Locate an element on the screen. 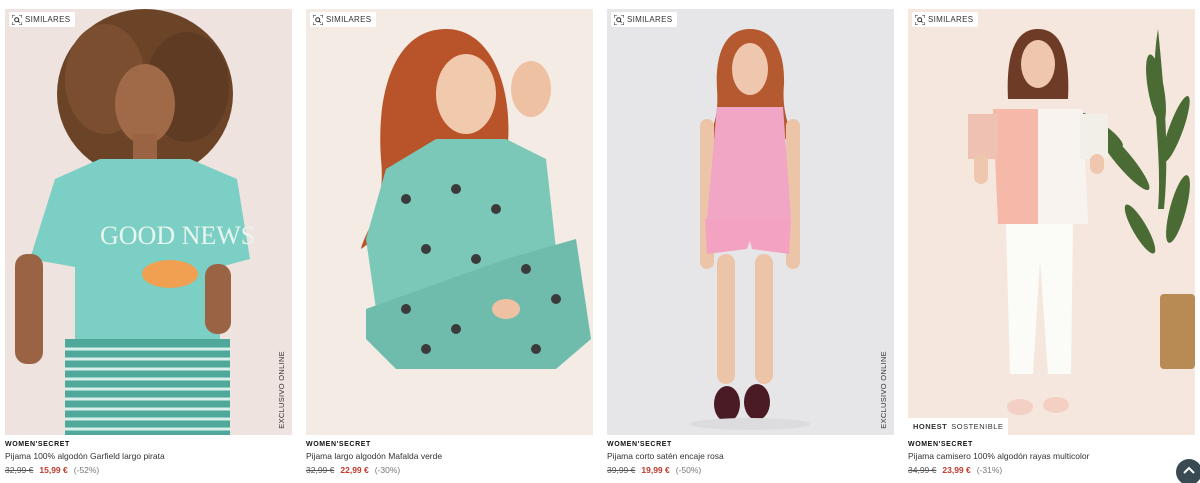 Image resolution: width=1200 pixels, height=483 pixels. product-prices: 32,99 € 15,99 € (-52%) is located at coordinates (148, 470).